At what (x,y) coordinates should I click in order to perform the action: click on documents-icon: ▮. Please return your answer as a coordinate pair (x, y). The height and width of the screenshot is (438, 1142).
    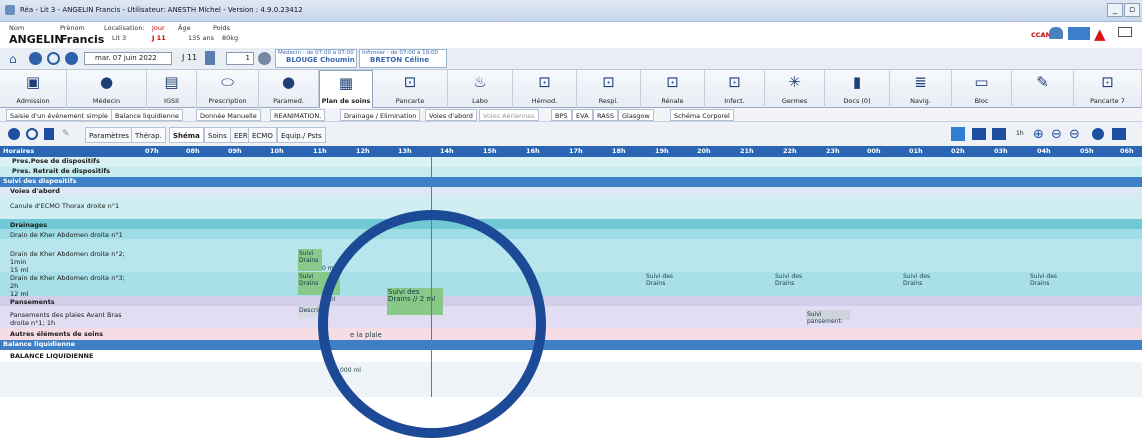
    Looking at the image, I should click on (857, 82).